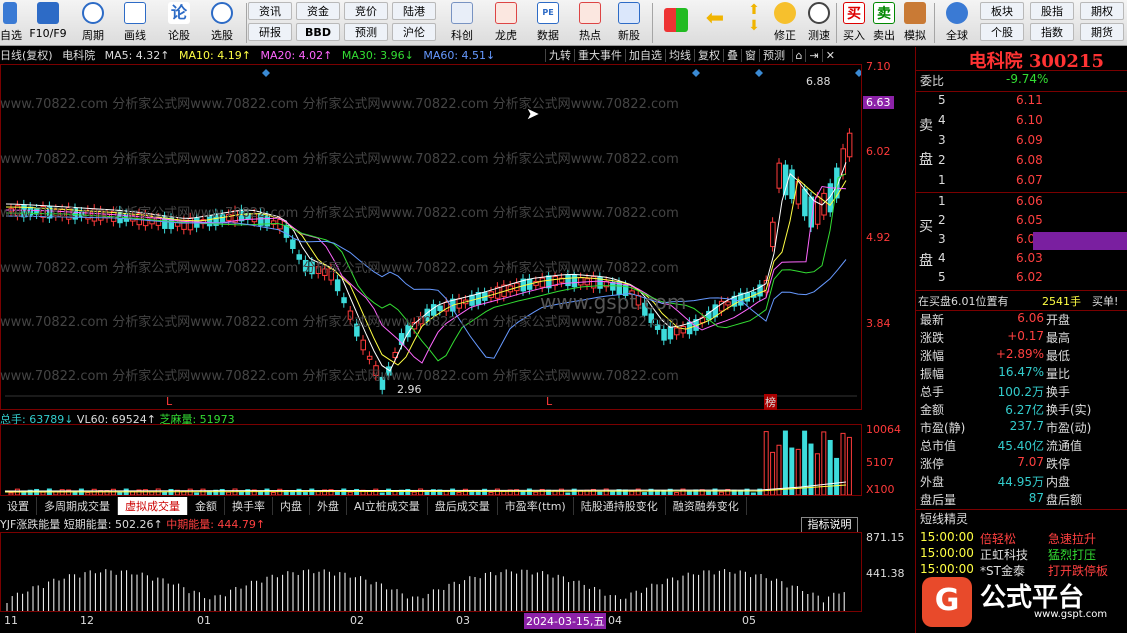 Image resolution: width=1127 pixels, height=633 pixels. Describe the element at coordinates (715, 23) in the screenshot. I see `back-button: ⬅` at that location.